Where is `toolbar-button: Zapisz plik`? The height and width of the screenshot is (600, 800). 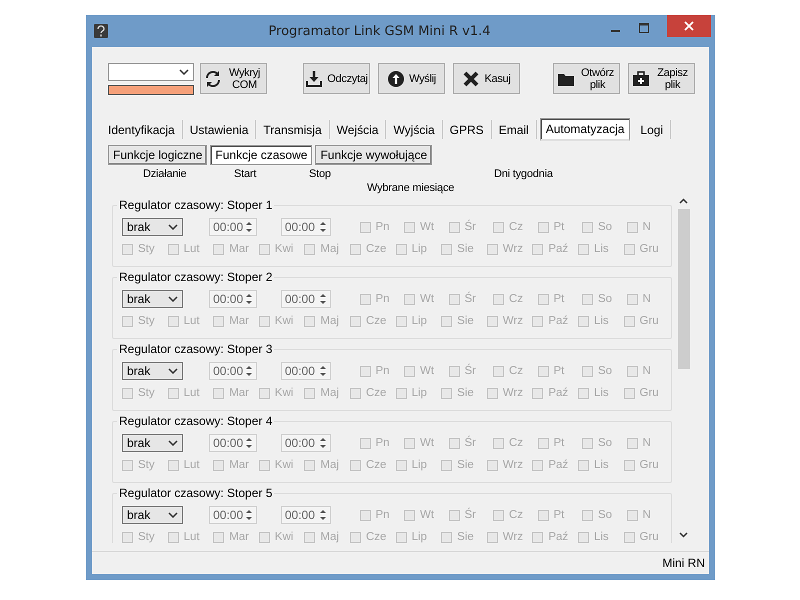 toolbar-button: Zapisz plik is located at coordinates (661, 78).